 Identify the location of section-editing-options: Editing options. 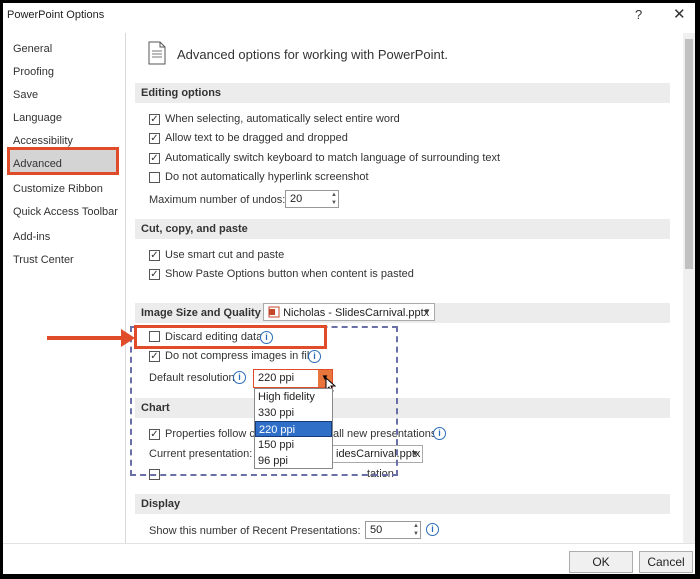
(402, 93).